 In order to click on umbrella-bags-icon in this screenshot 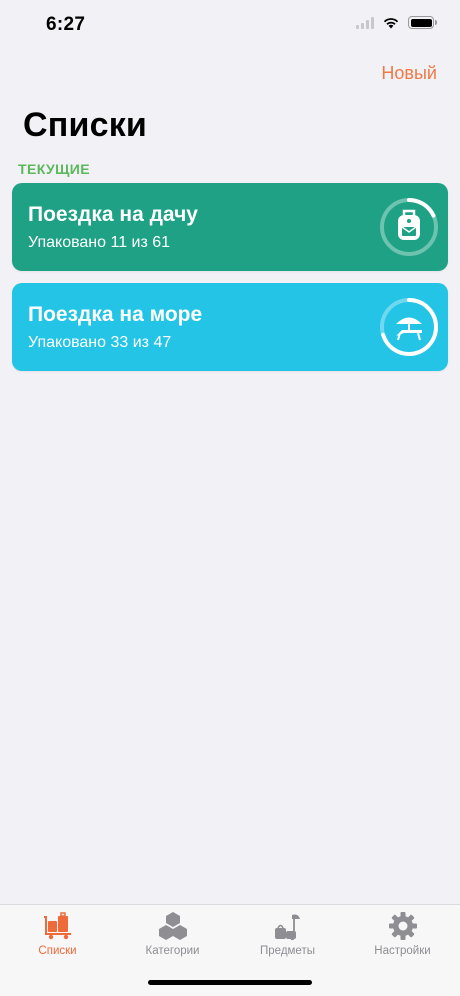, I will do `click(287, 927)`.